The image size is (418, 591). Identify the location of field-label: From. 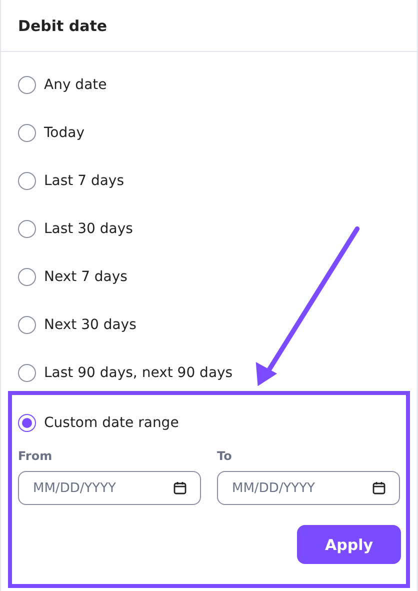
(36, 456).